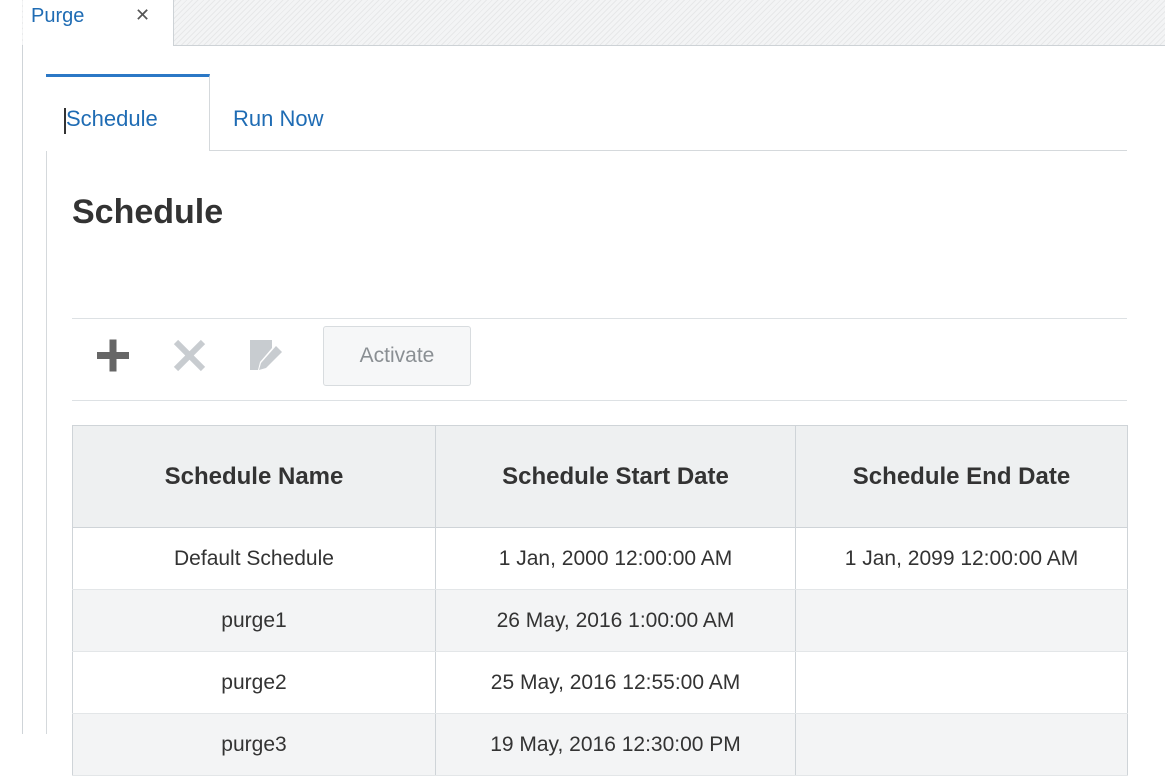 The height and width of the screenshot is (776, 1165). I want to click on document-tab-strip, so click(593, 23).